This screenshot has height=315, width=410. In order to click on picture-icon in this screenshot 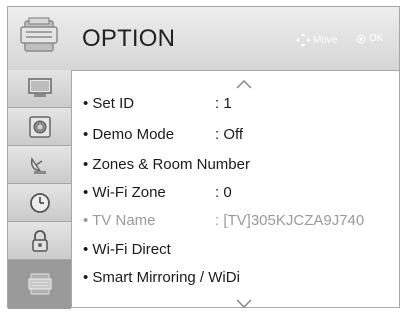, I will do `click(40, 87)`.